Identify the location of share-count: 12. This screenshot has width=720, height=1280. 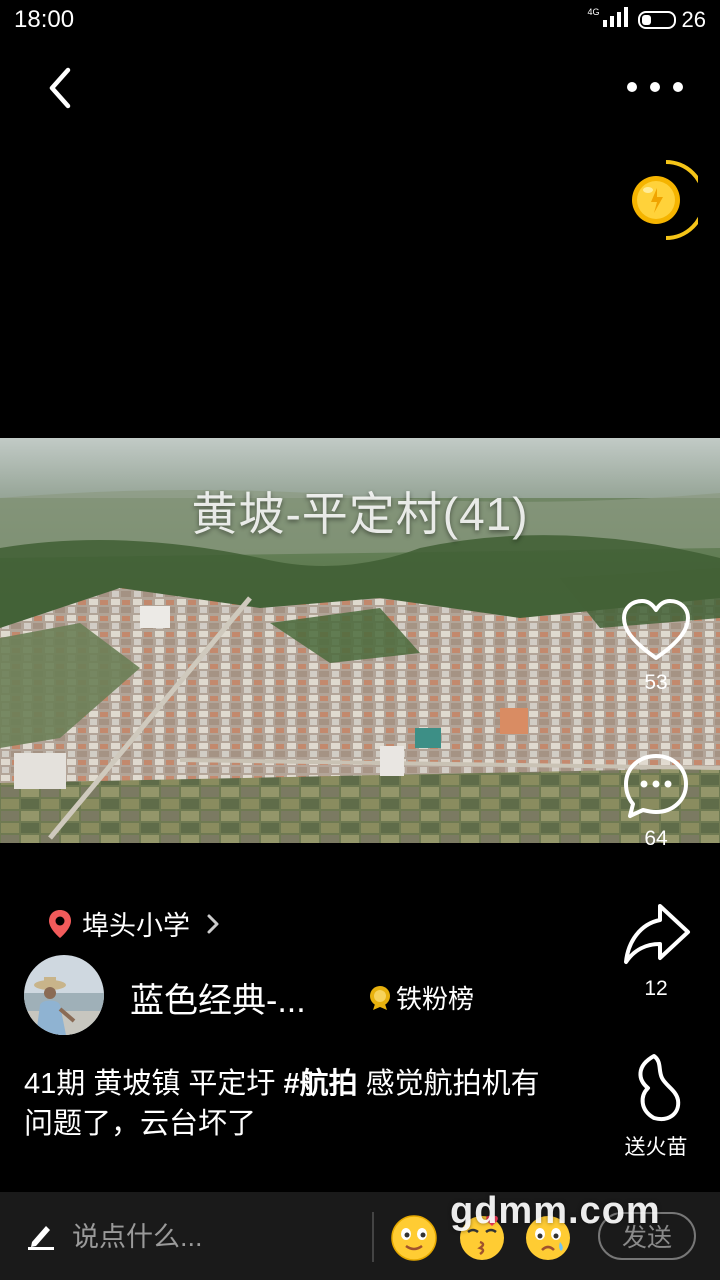
(656, 988).